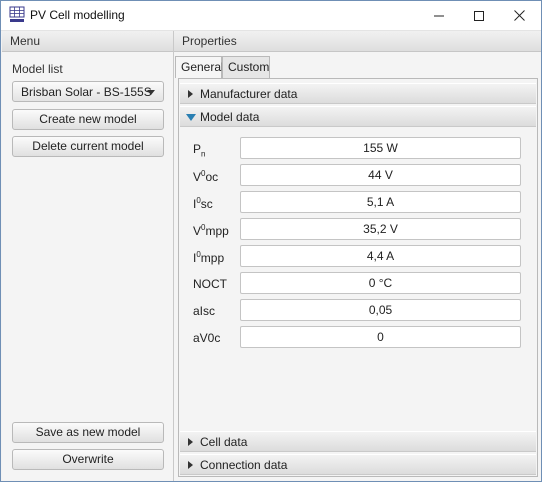  What do you see at coordinates (358, 464) in the screenshot?
I see `connection-data-section: Connection data` at bounding box center [358, 464].